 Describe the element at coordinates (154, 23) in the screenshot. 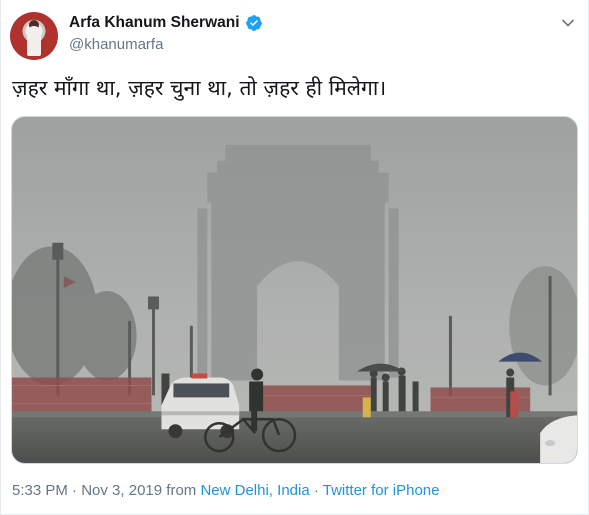

I see `author-name: Arfa Khanum Sherwani` at that location.